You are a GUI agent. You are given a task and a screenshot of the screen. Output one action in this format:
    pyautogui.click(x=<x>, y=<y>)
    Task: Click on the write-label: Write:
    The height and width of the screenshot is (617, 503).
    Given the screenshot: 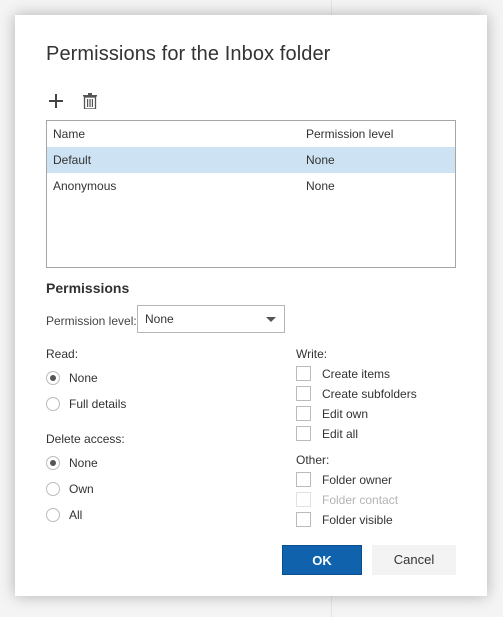 What is the action you would take?
    pyautogui.click(x=312, y=354)
    